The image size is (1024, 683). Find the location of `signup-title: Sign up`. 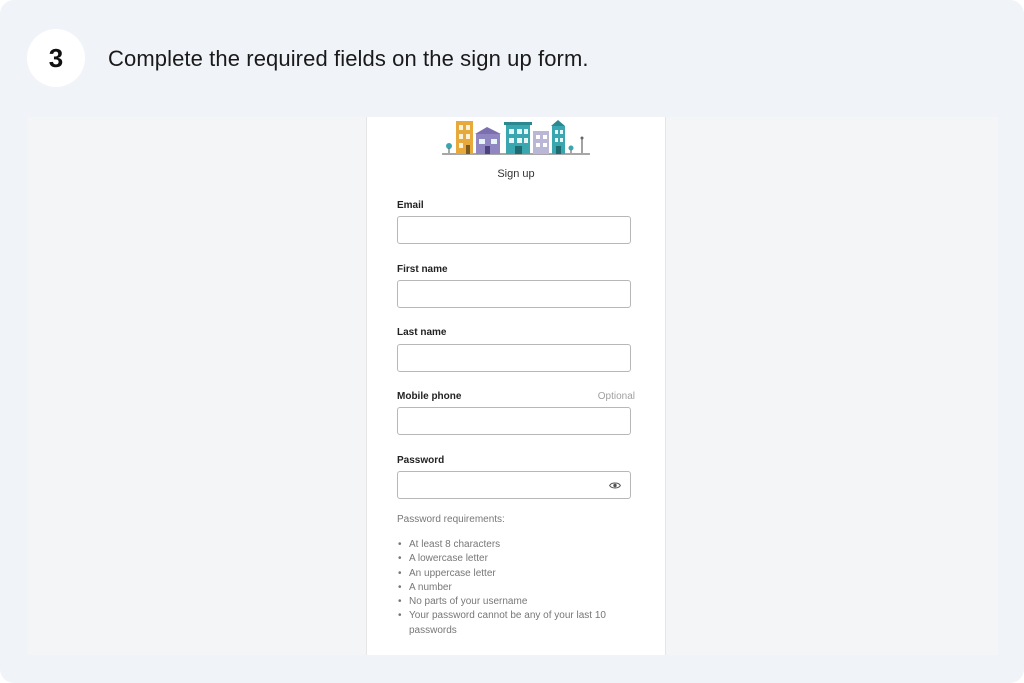

signup-title: Sign up is located at coordinates (516, 174).